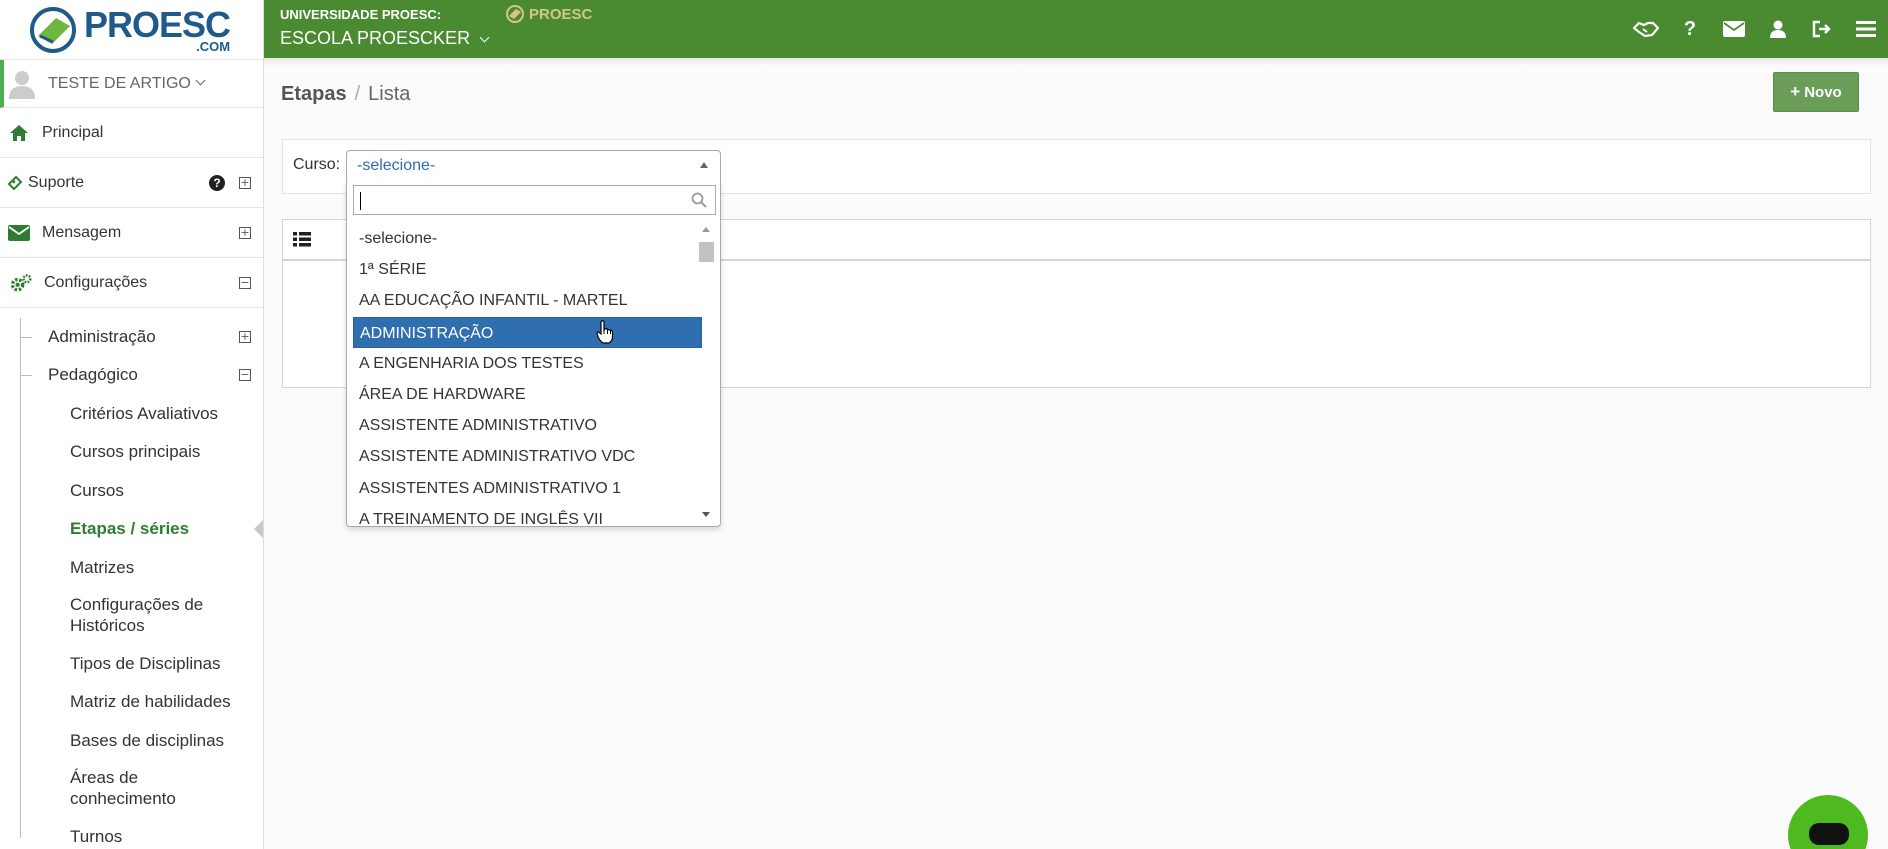 The width and height of the screenshot is (1888, 849). I want to click on curso-select: -selecione-, so click(533, 166).